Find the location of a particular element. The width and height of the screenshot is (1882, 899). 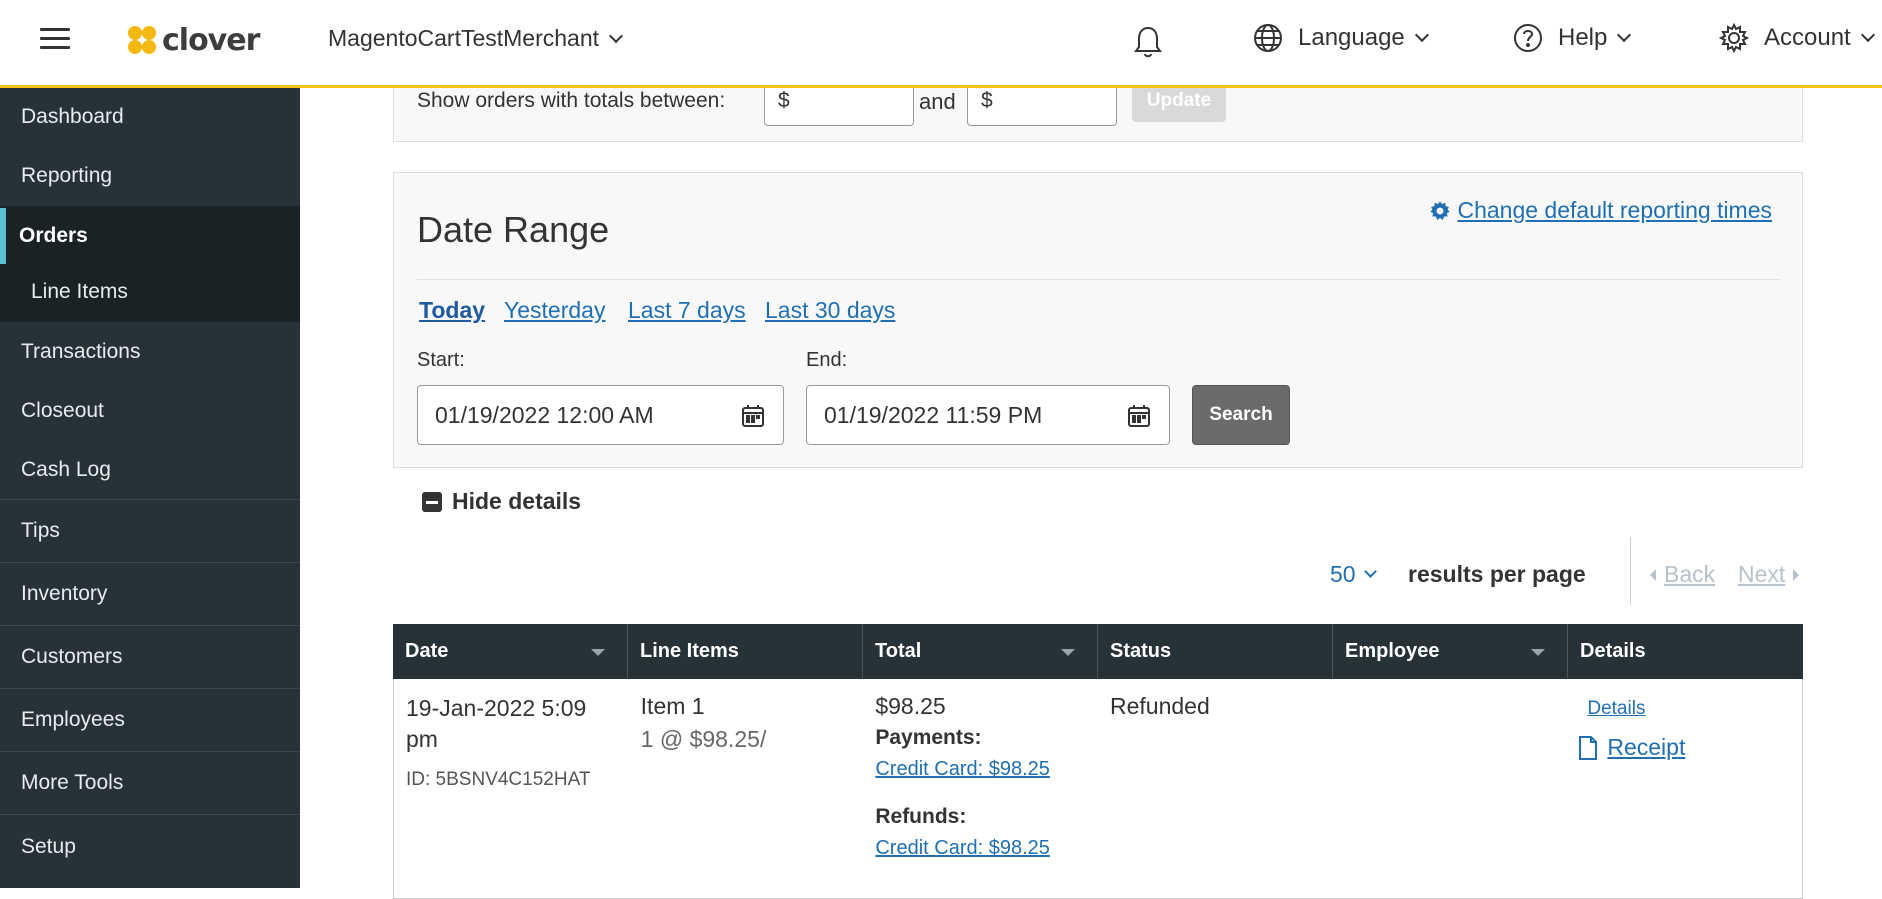

cell-status: Refunded is located at coordinates (1215, 788).